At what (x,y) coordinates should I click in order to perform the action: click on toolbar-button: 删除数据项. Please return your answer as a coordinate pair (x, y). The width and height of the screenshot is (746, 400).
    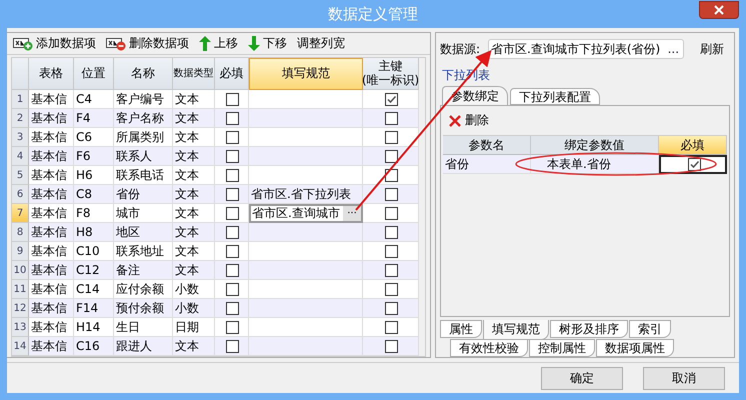
    Looking at the image, I should click on (147, 43).